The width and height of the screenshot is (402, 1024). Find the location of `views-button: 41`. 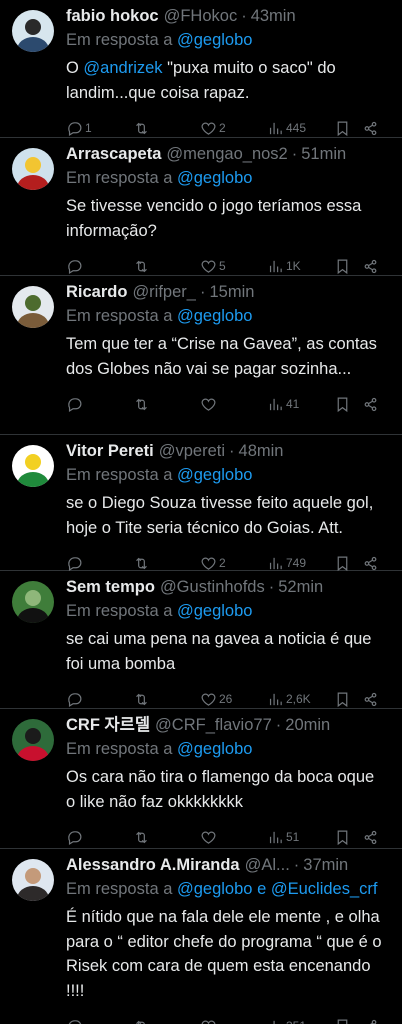

views-button: 41 is located at coordinates (300, 404).